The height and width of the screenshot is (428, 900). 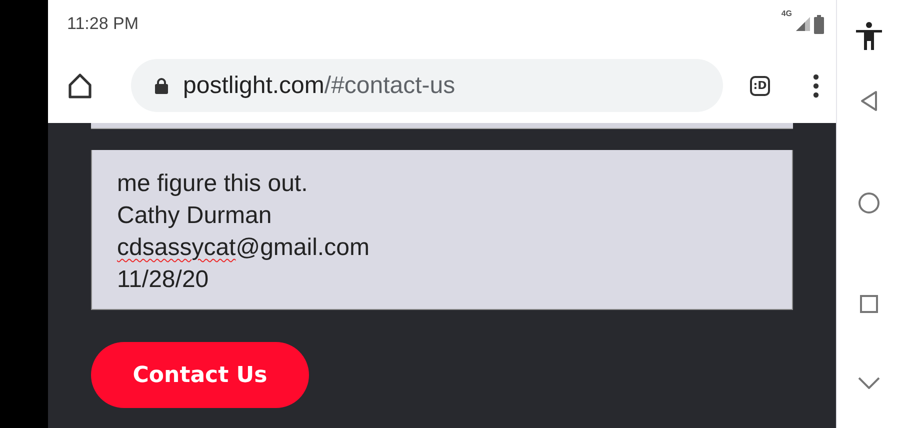 I want to click on lock-icon, so click(x=161, y=86).